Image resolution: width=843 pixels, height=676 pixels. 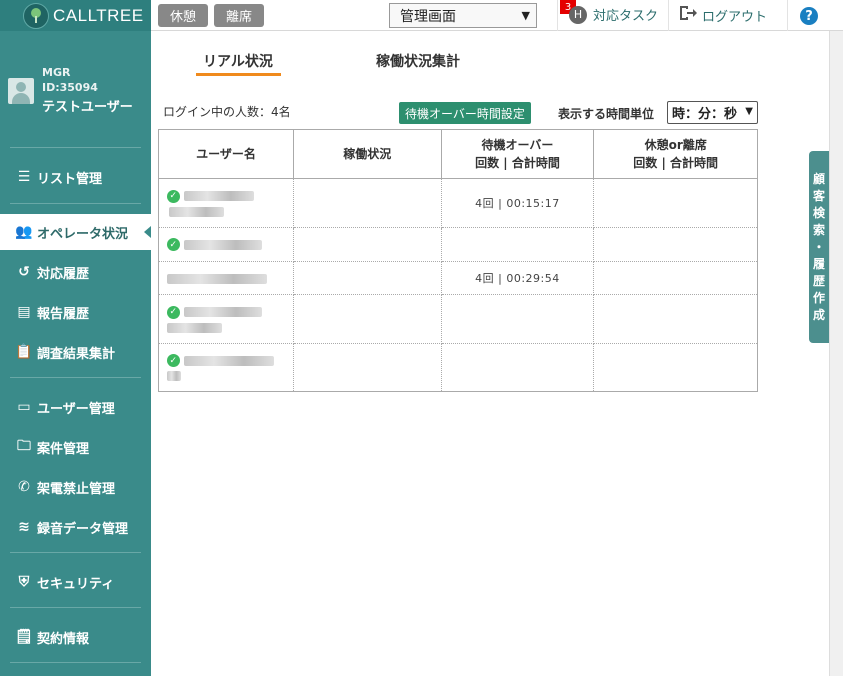 What do you see at coordinates (75, 15) in the screenshot?
I see `logo: CALLTREE` at bounding box center [75, 15].